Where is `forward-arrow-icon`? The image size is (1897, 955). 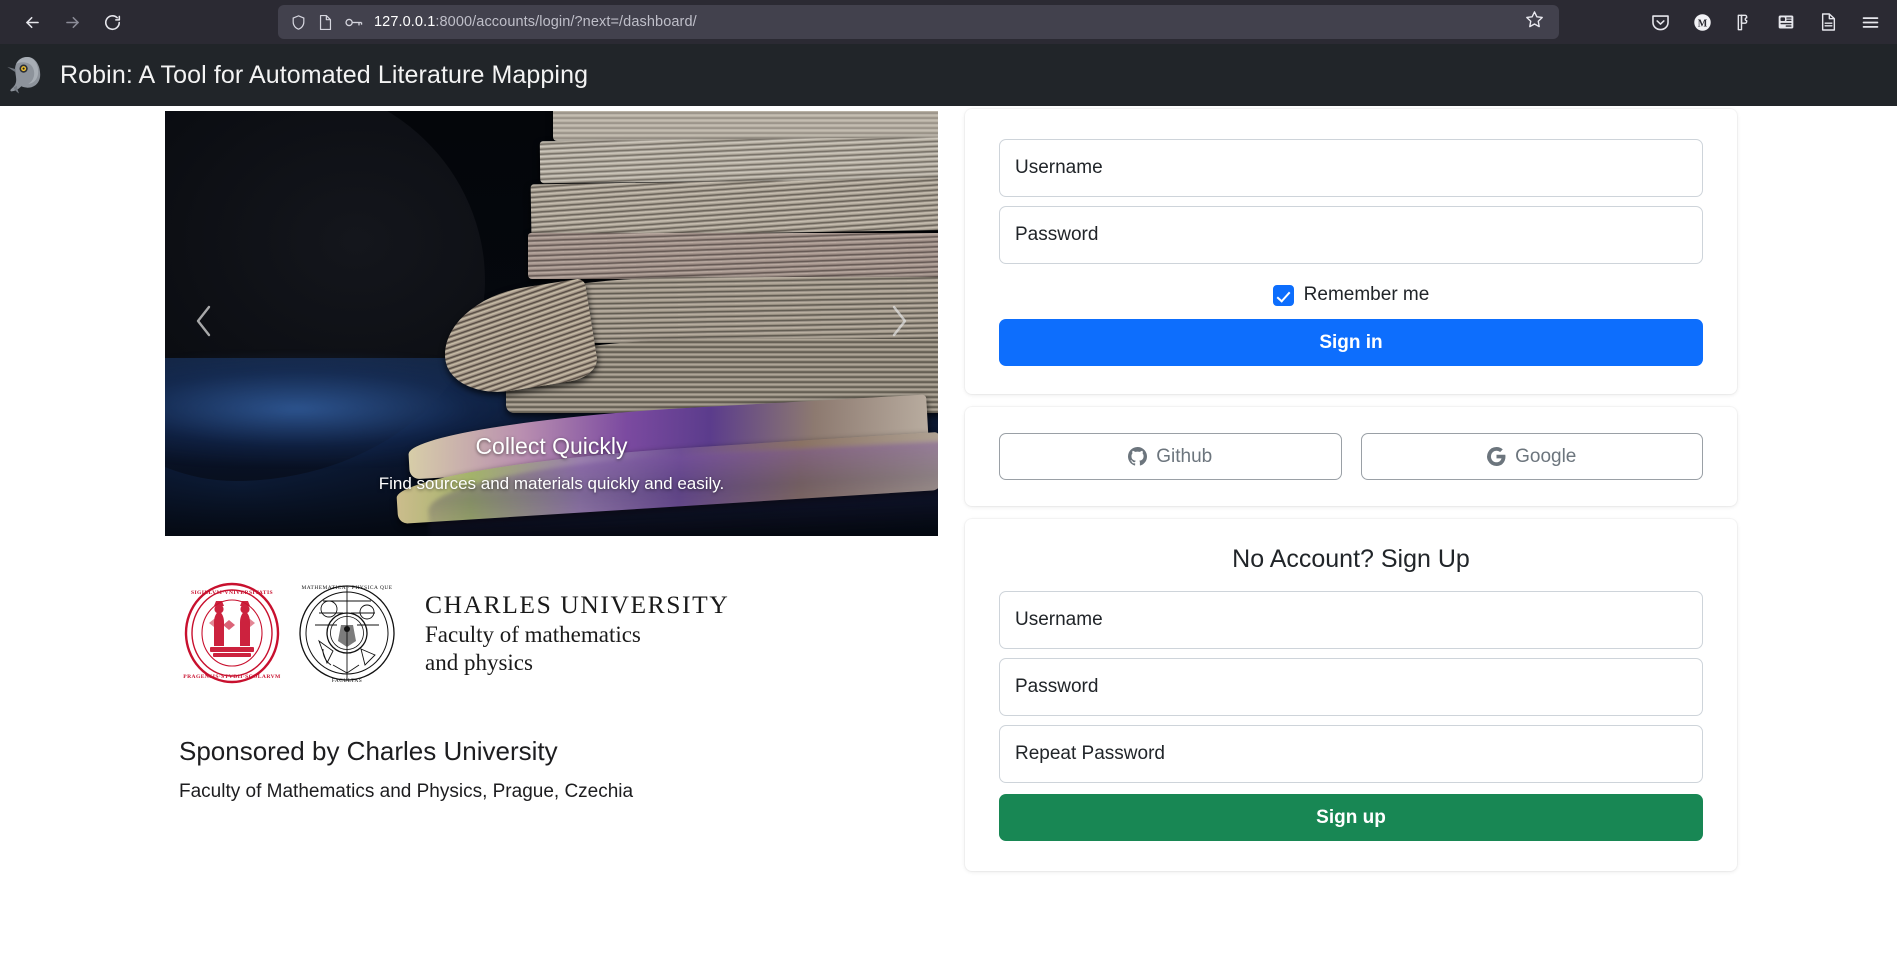
forward-arrow-icon is located at coordinates (72, 22).